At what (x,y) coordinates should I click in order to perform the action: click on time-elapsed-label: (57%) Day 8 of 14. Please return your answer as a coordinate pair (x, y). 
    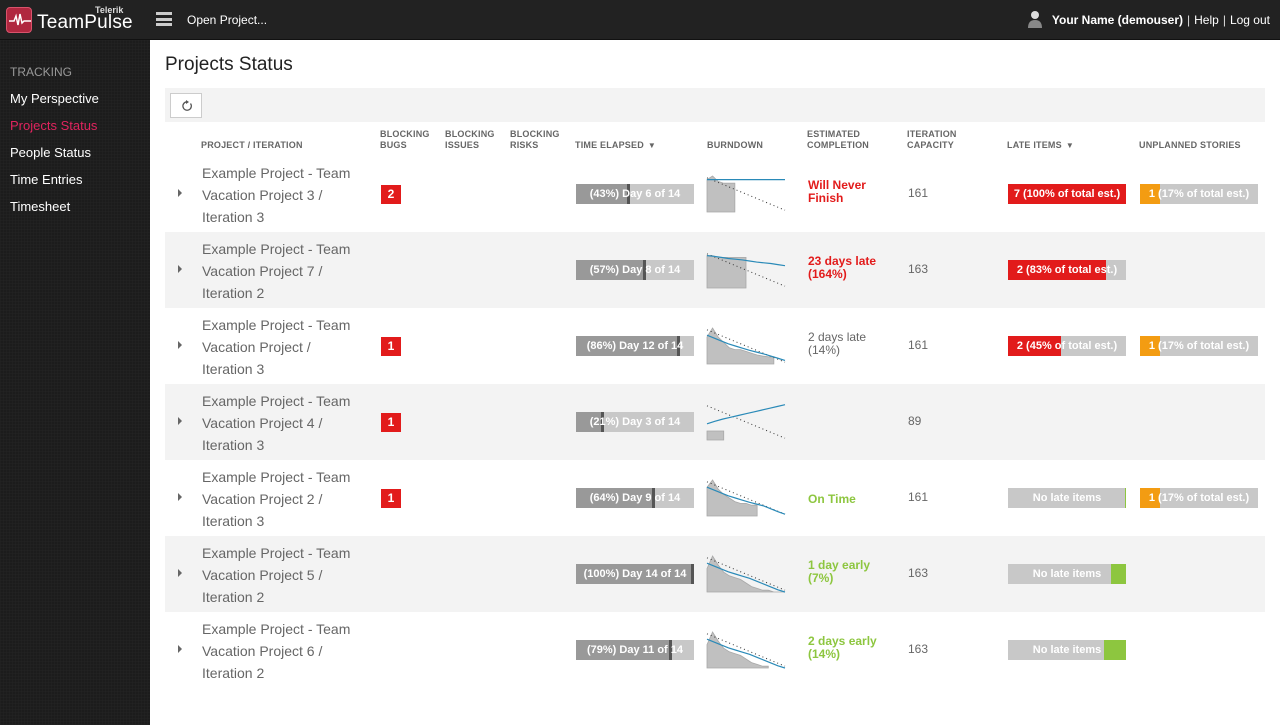
    Looking at the image, I should click on (635, 270).